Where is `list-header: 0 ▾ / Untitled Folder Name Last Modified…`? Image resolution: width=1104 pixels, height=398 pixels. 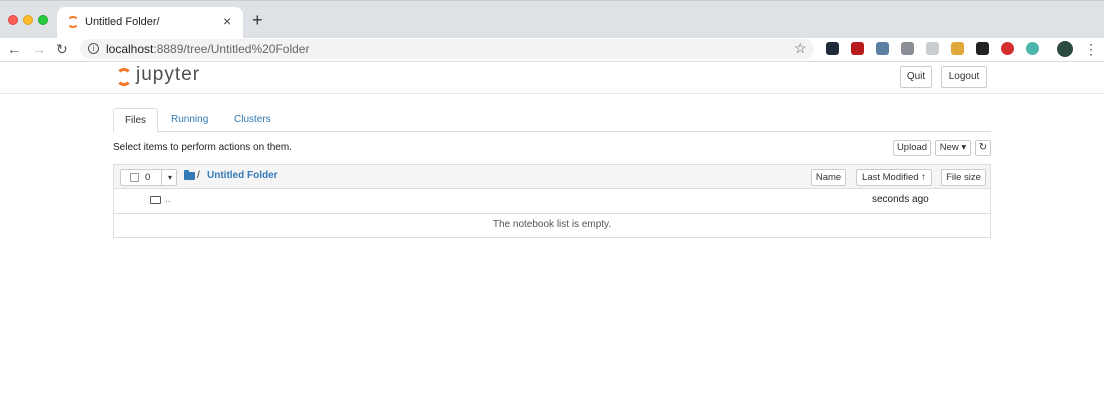 list-header: 0 ▾ / Untitled Folder Name Last Modified… is located at coordinates (552, 177).